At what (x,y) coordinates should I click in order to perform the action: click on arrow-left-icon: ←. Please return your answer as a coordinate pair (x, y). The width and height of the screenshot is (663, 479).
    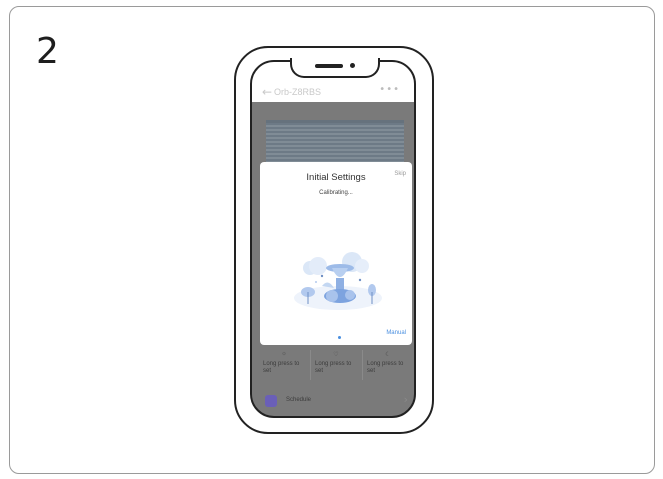
    Looking at the image, I should click on (267, 92).